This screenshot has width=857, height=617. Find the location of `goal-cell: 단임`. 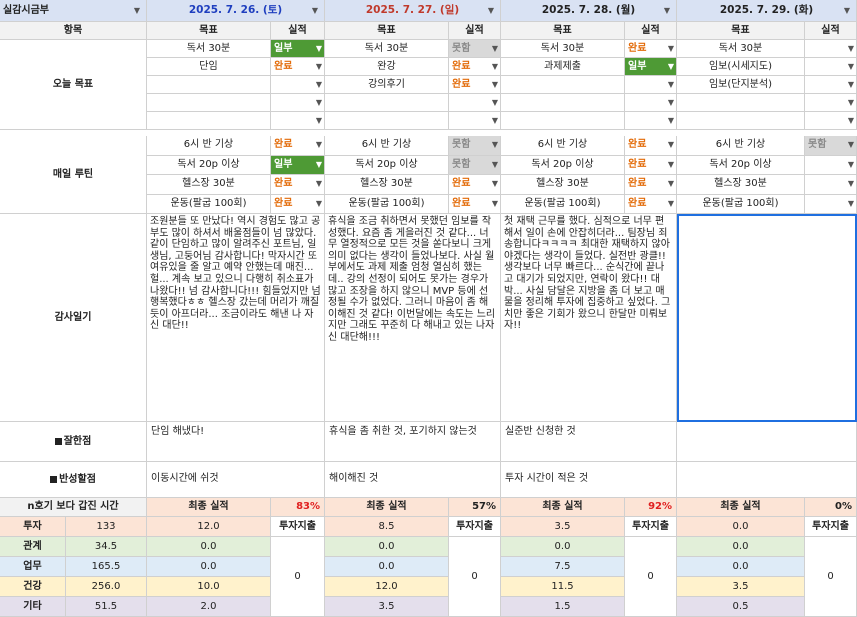

goal-cell: 단임 is located at coordinates (209, 67).